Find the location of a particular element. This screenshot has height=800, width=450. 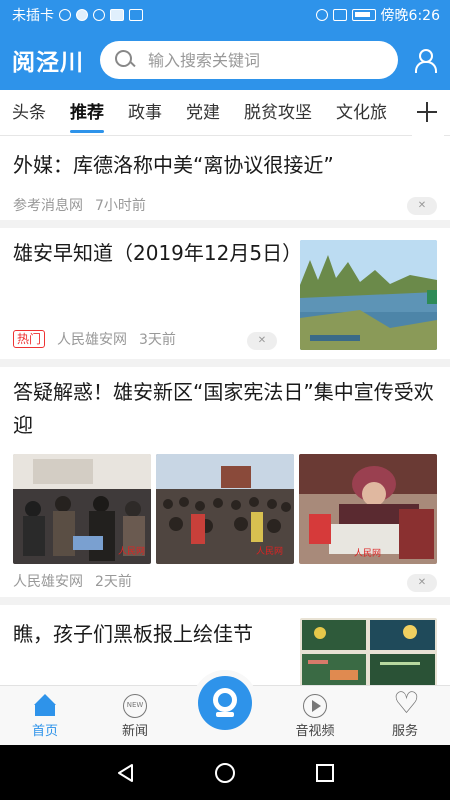

tiktok-icon is located at coordinates (99, 15).